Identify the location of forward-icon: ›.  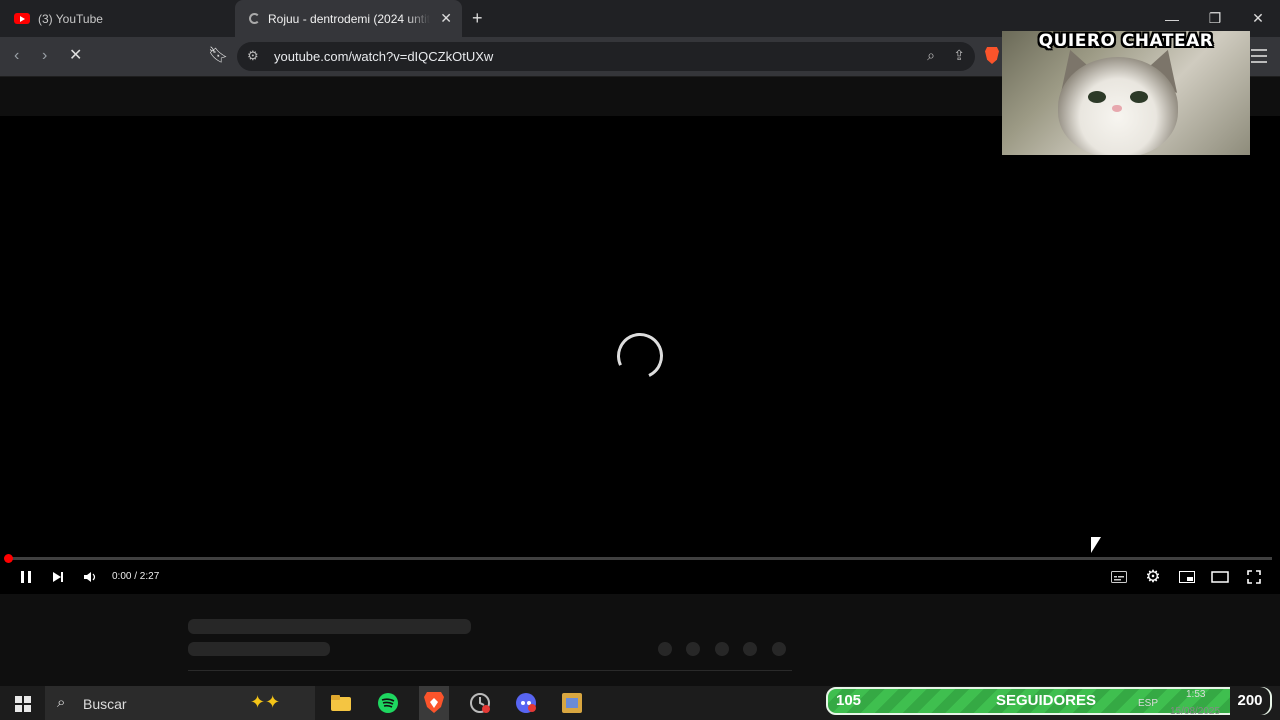
(44, 56).